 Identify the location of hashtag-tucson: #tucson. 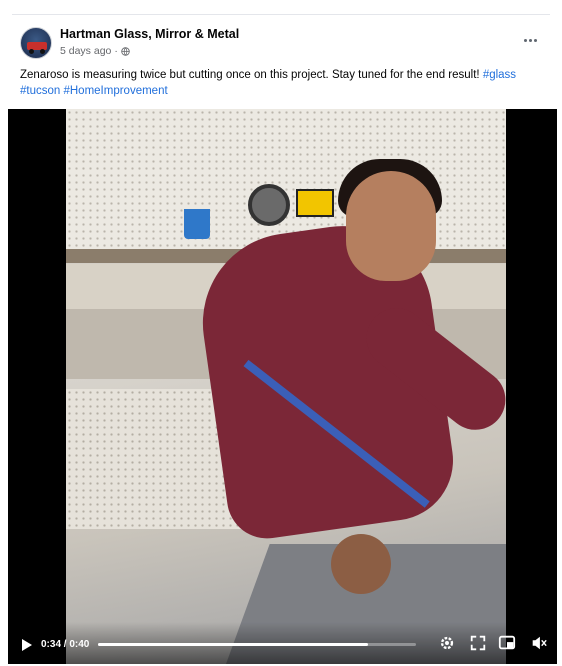
(40, 91).